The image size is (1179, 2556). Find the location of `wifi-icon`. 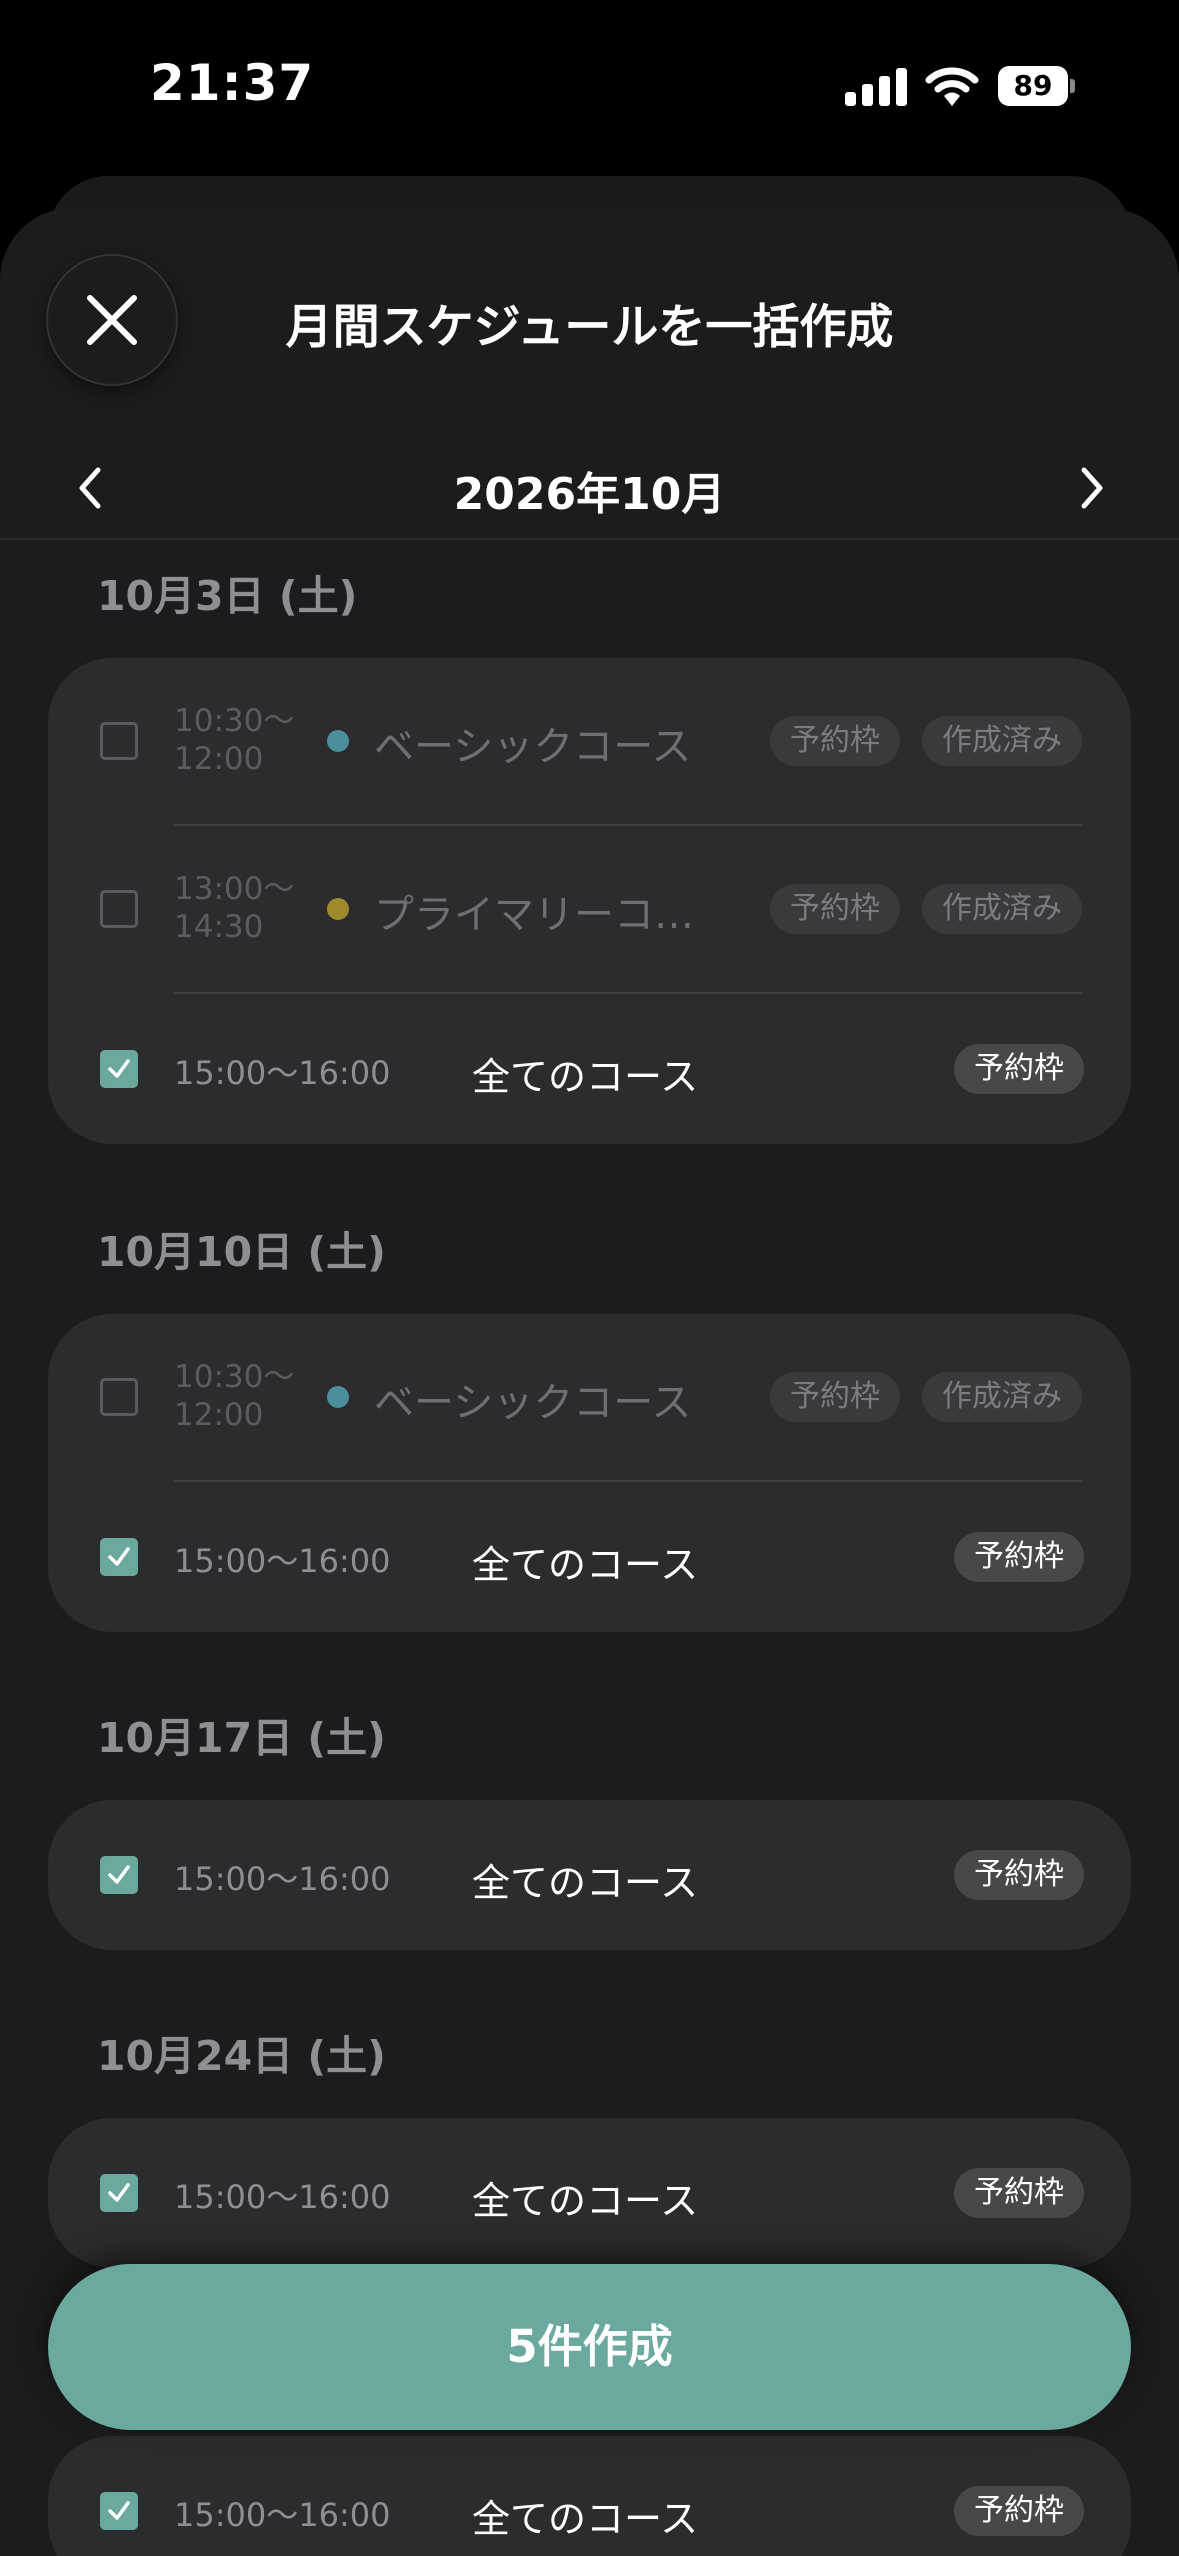

wifi-icon is located at coordinates (952, 86).